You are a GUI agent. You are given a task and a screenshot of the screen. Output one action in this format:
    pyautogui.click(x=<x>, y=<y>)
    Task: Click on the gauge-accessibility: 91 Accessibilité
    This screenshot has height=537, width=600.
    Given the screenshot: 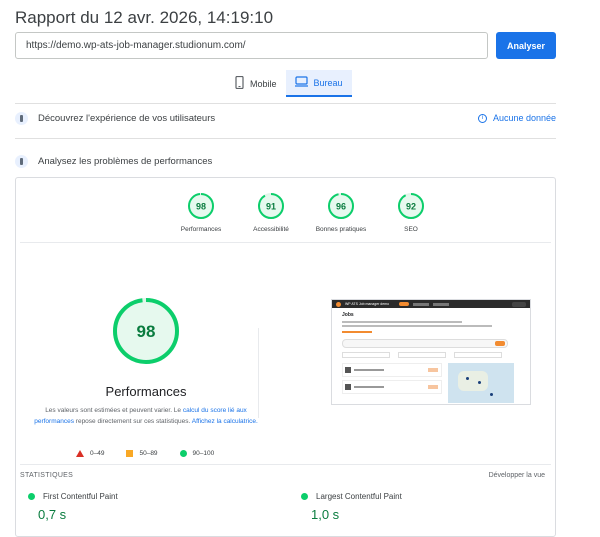 What is the action you would take?
    pyautogui.click(x=271, y=212)
    